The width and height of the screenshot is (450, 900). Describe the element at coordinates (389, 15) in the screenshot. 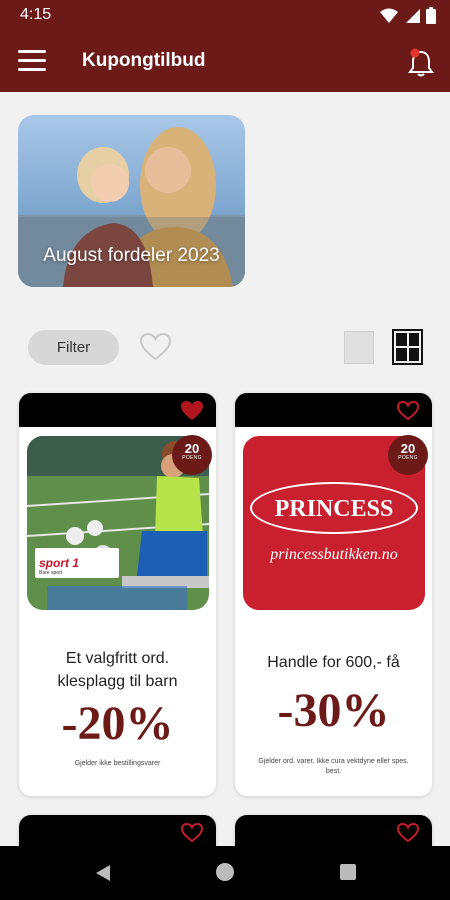

I see `wifi-icon` at that location.